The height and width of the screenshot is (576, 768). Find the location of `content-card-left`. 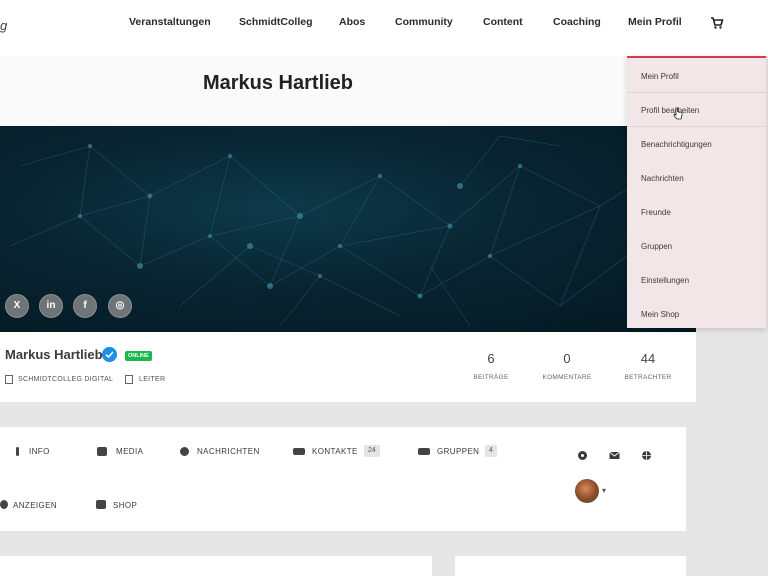

content-card-left is located at coordinates (216, 566).